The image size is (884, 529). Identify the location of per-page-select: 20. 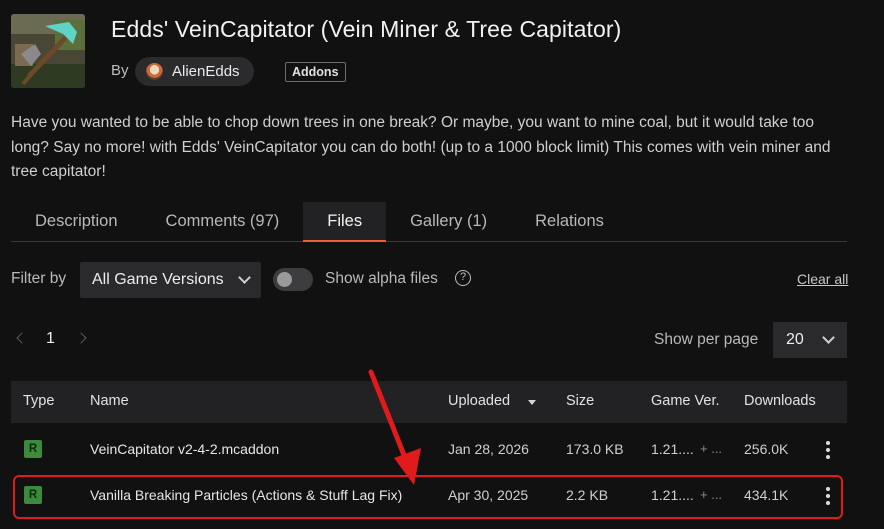
(810, 340).